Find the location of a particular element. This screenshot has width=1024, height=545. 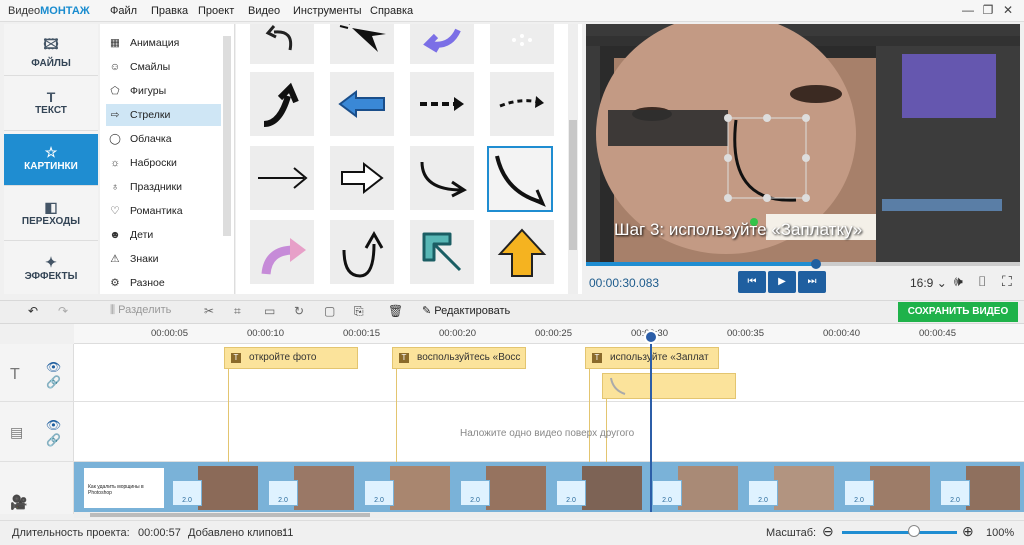

text-clip: Tоткройте фото is located at coordinates (291, 358).